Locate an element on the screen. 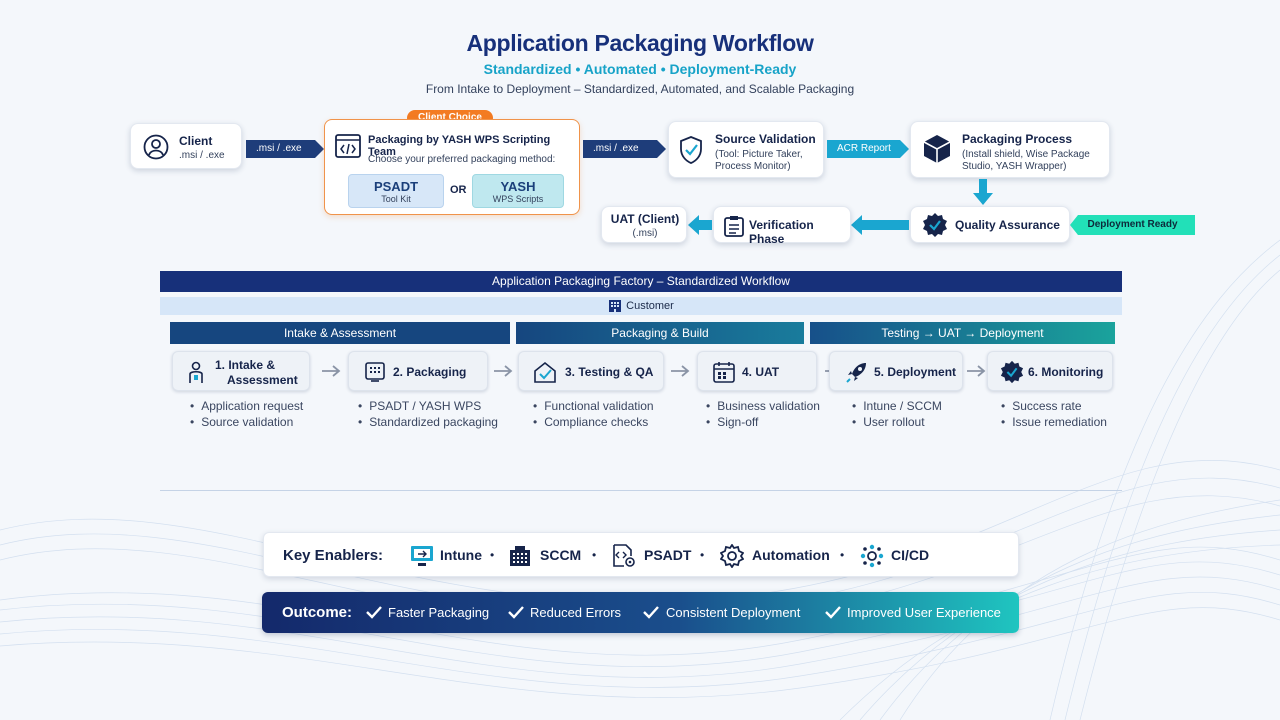 The height and width of the screenshot is (720, 1280). option-psadt-sub: Tool Kit is located at coordinates (396, 199).